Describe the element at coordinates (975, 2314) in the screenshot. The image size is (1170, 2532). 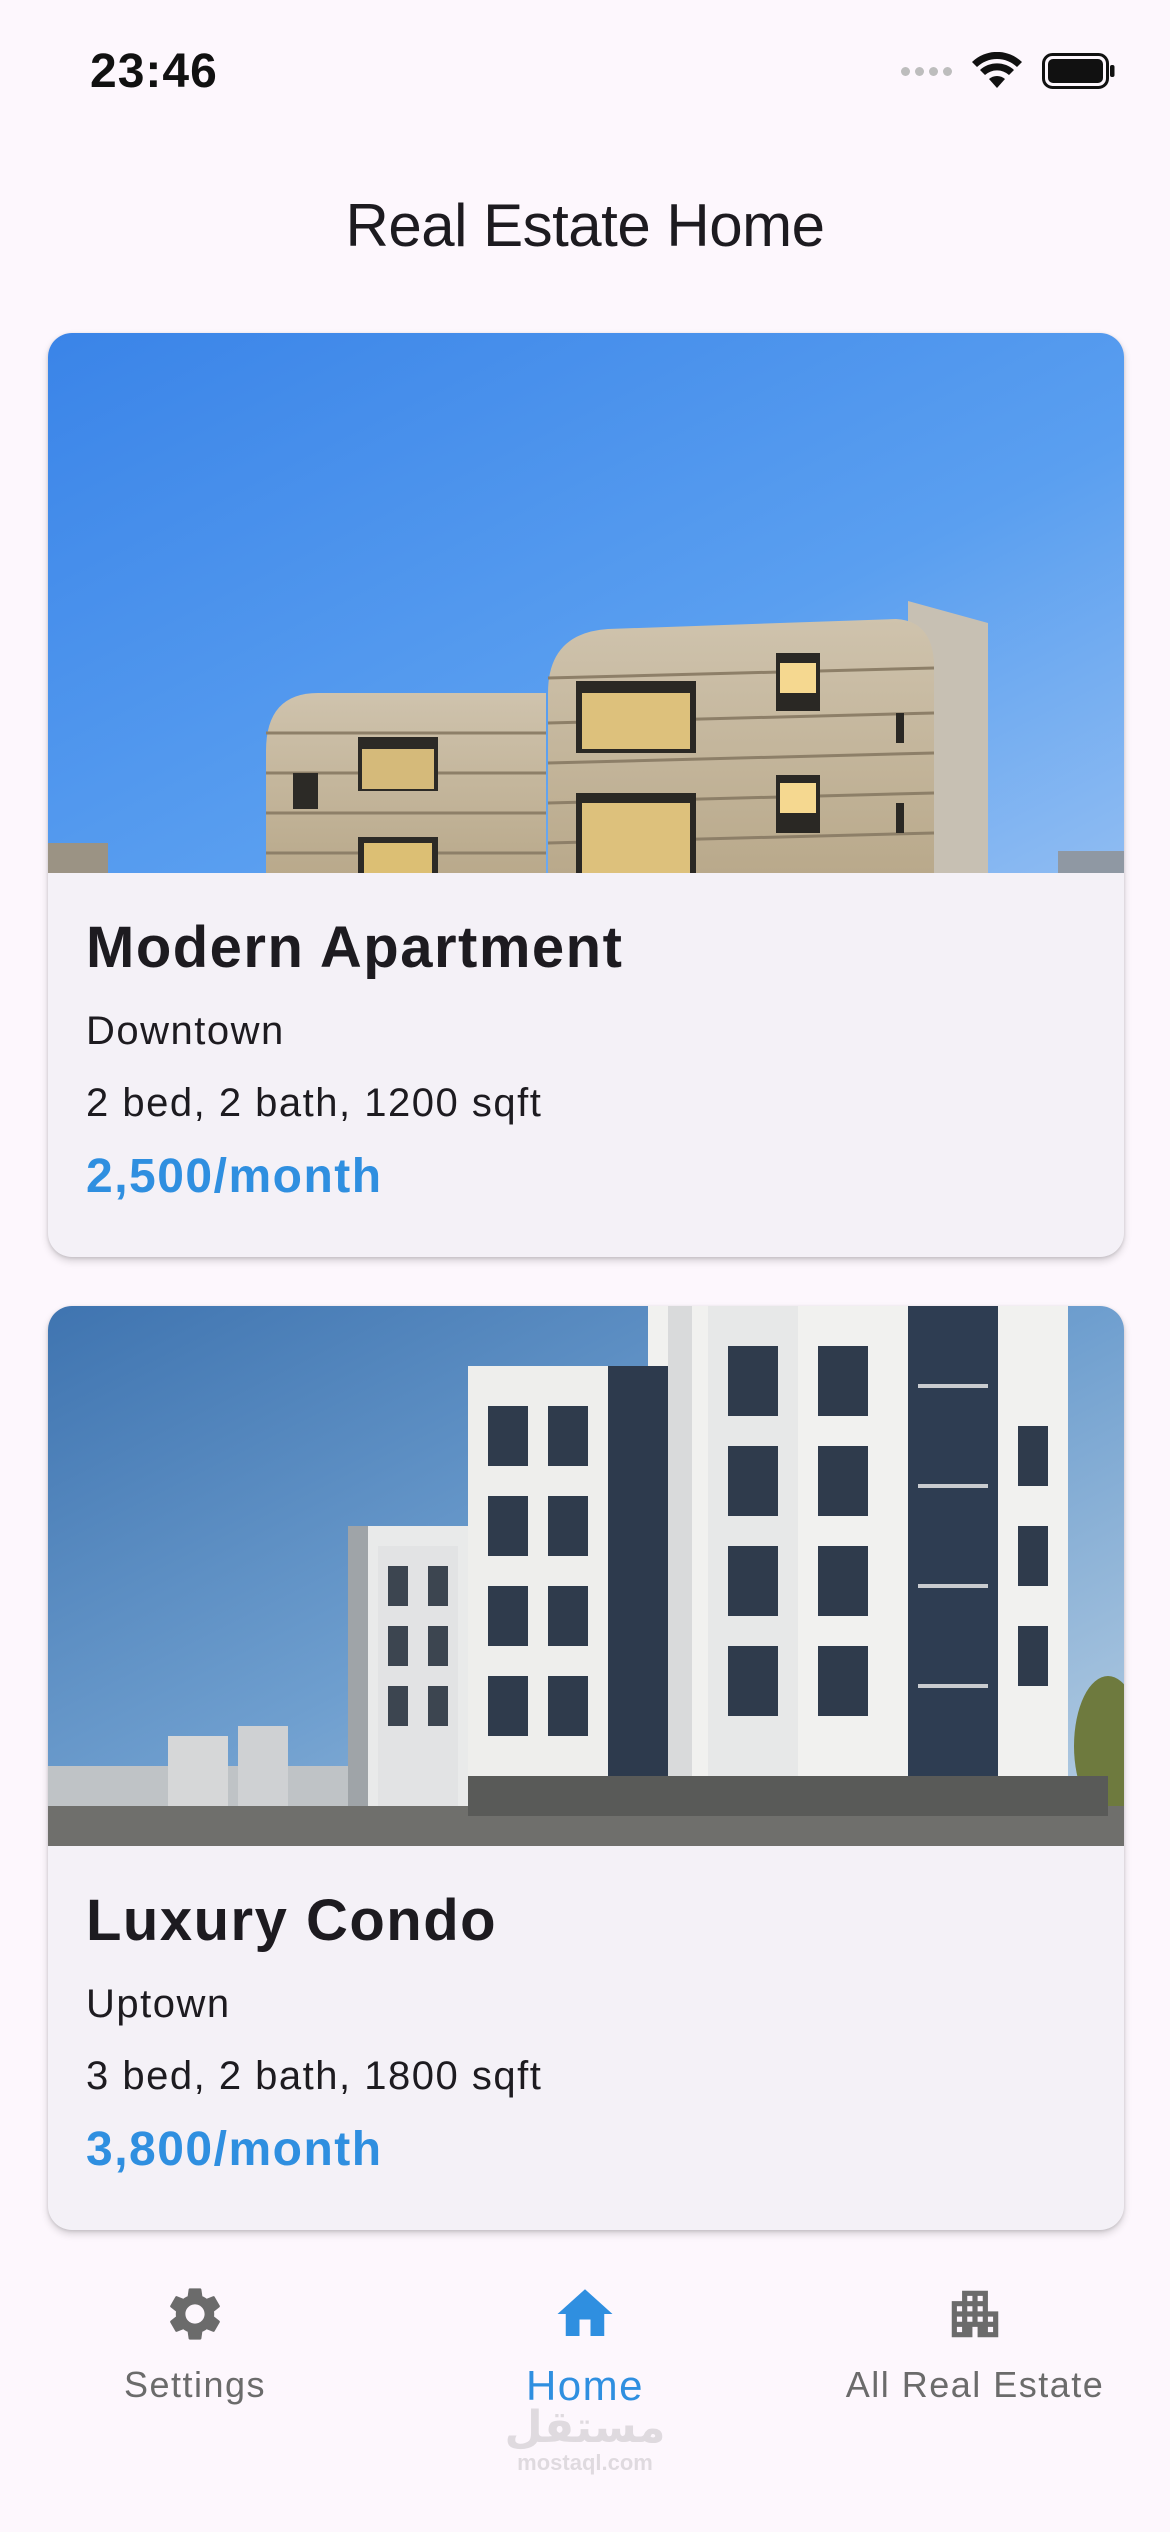
I see `apartment-building-icon` at that location.